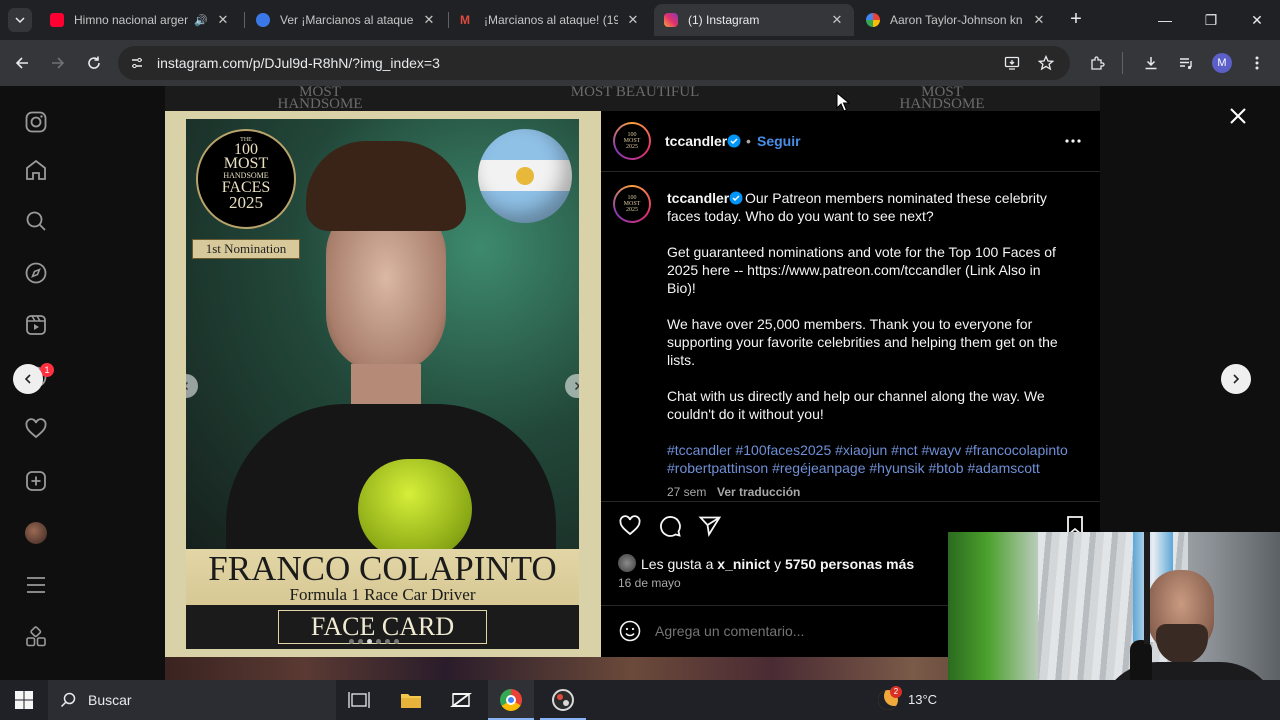 This screenshot has height=720, width=1280. What do you see at coordinates (627, 563) in the screenshot?
I see `liker-avatar` at bounding box center [627, 563].